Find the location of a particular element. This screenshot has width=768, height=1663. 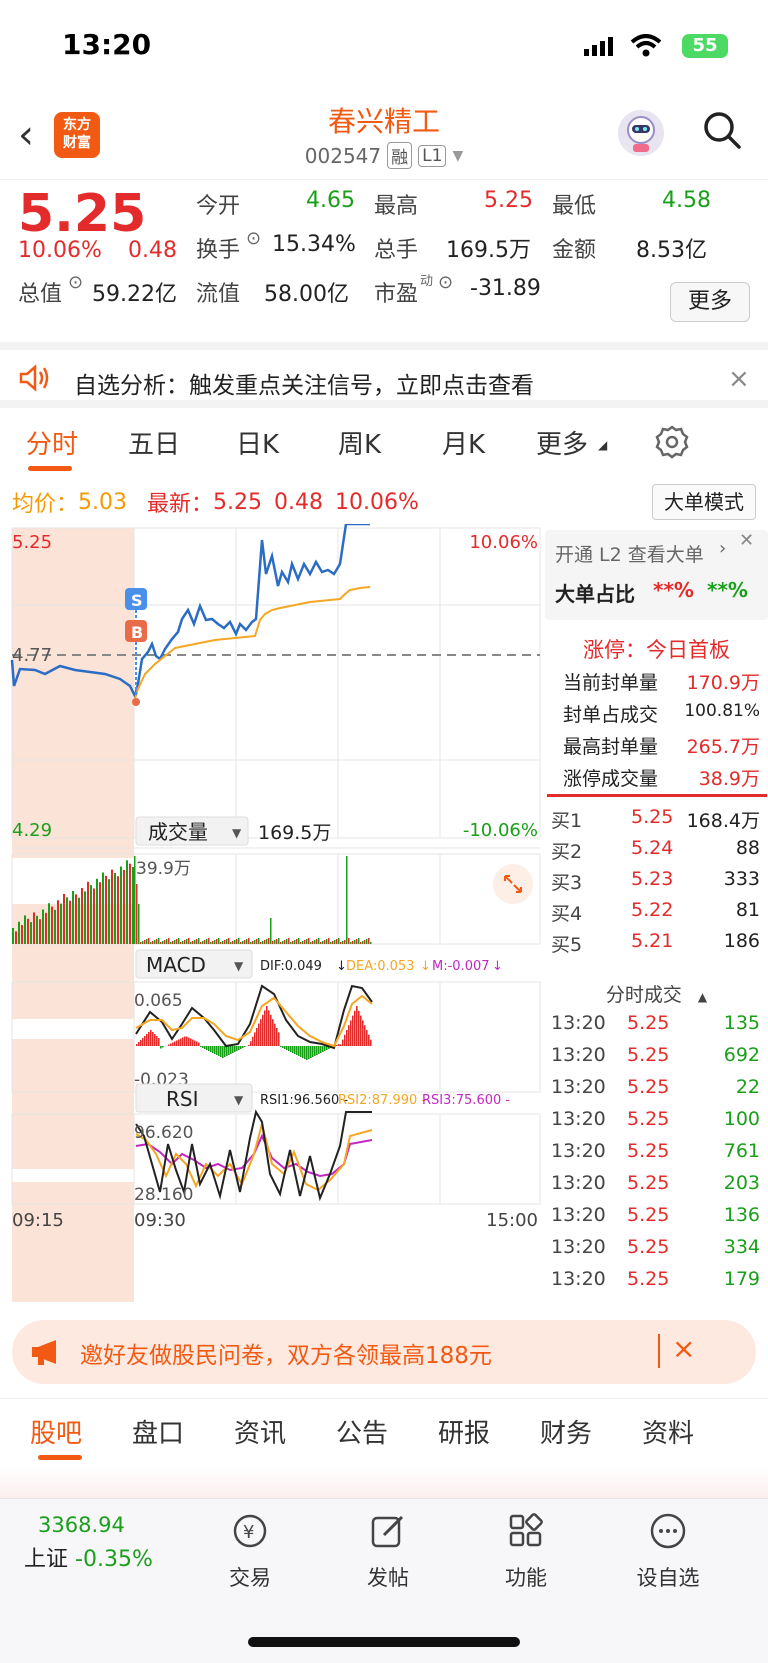

add-watchlist-button: 设自选 is located at coordinates (668, 1551).